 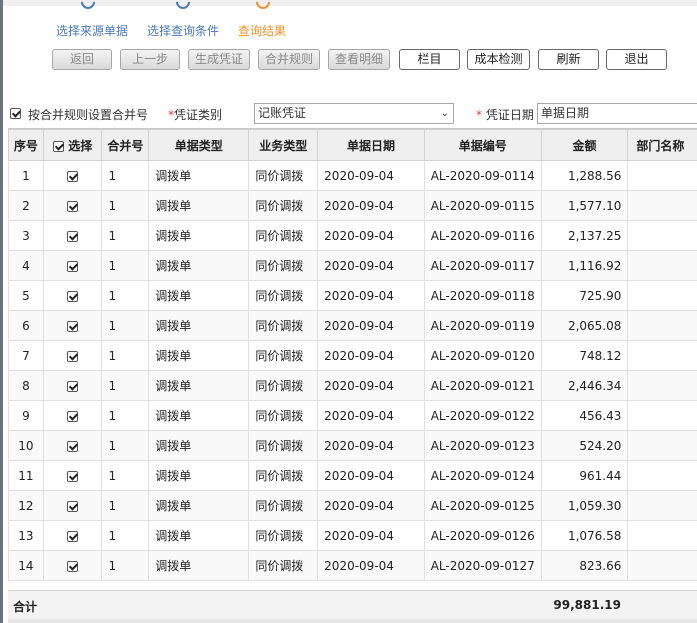 I want to click on table-row: 5 1 调拨单 同价调拨 2020-09-04 AL-2020-09-0118 725.90, so click(x=352, y=295).